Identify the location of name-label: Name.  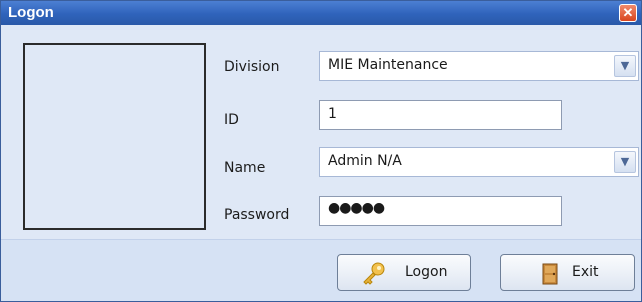
(245, 168).